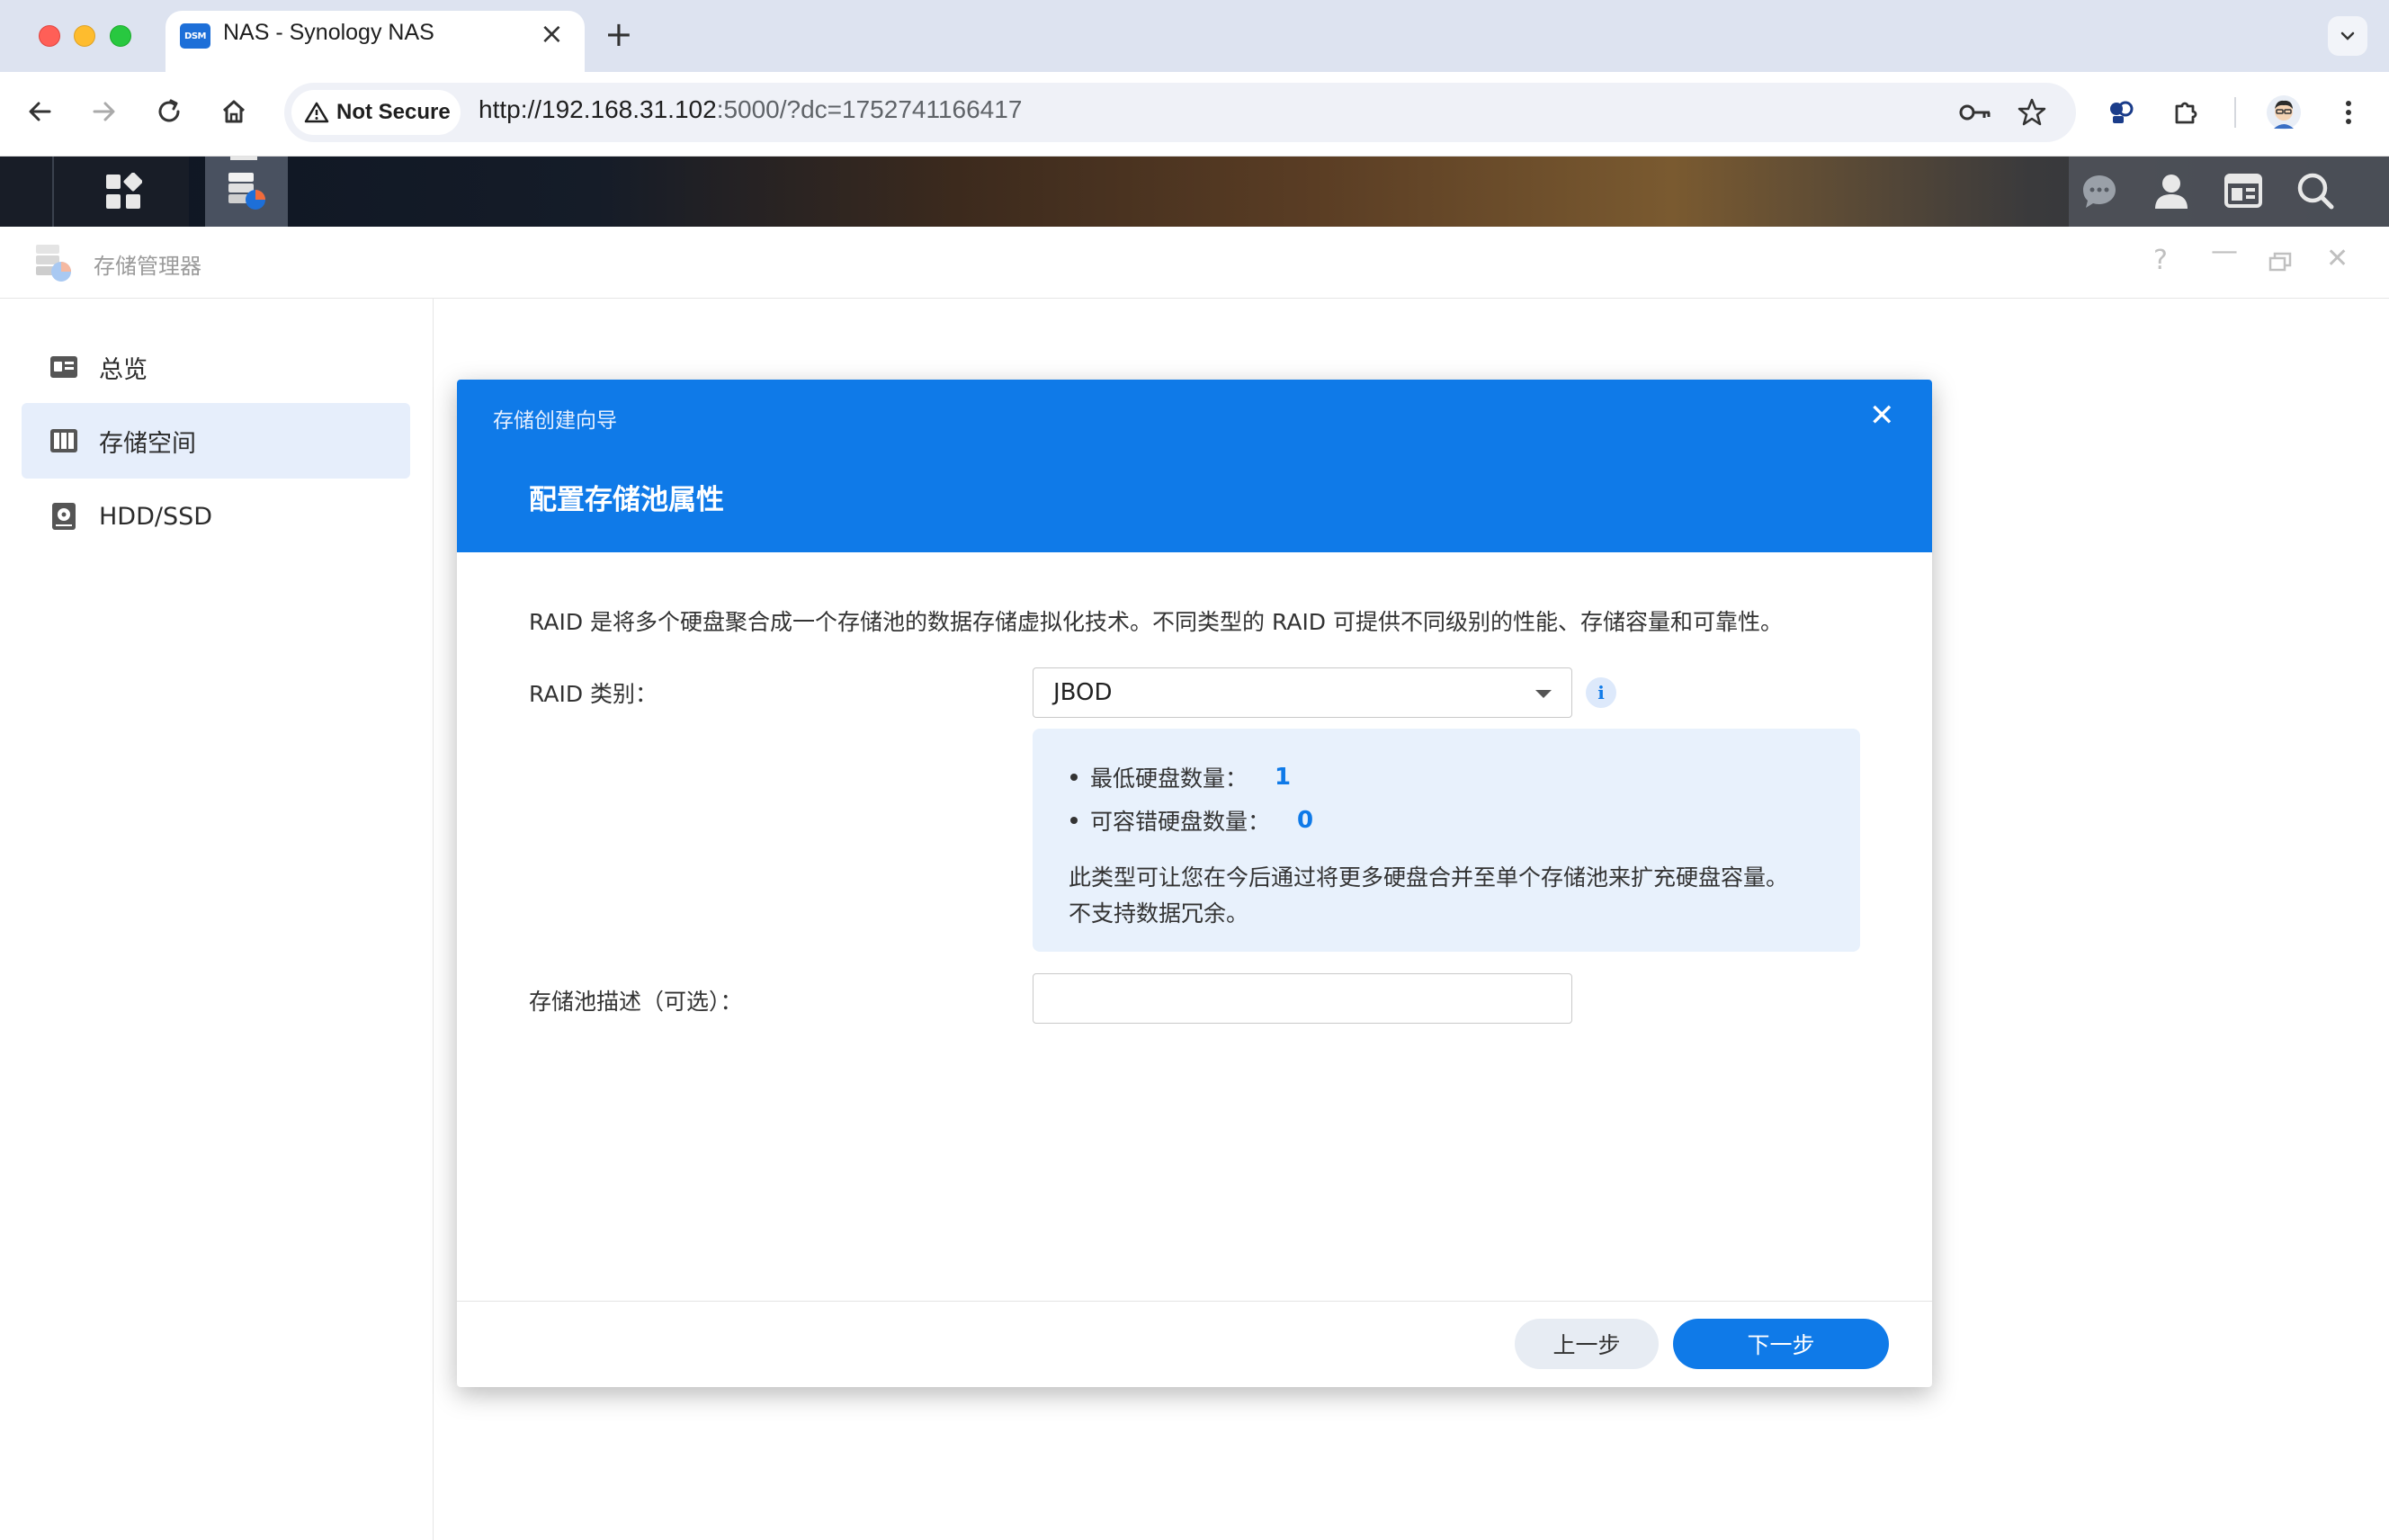  What do you see at coordinates (2280, 263) in the screenshot?
I see `restore-icon` at bounding box center [2280, 263].